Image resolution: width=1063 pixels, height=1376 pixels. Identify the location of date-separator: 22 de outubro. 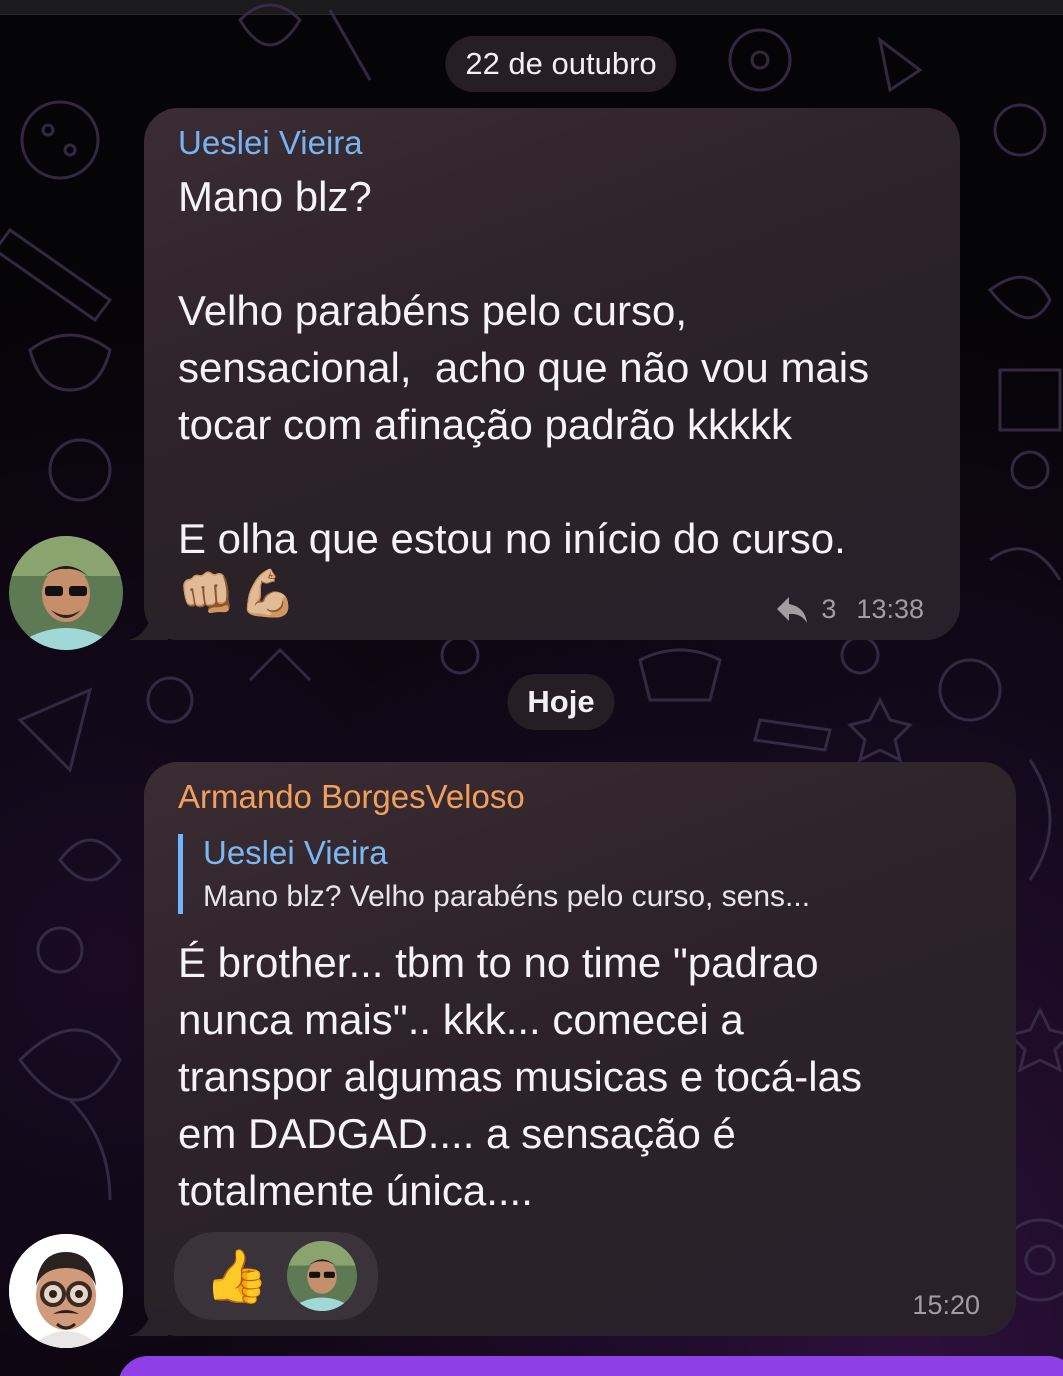
(561, 64).